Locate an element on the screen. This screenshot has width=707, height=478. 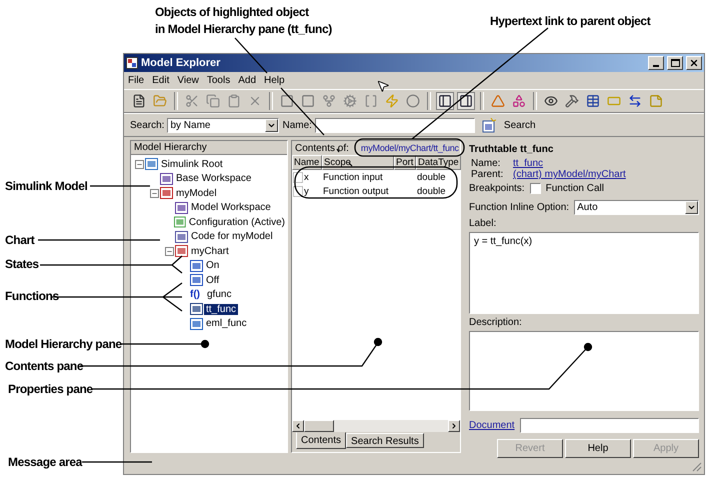
name-search-field is located at coordinates (394, 125).